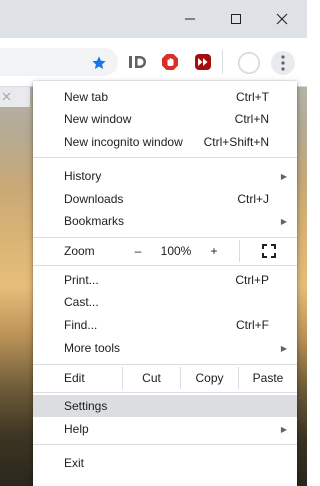  I want to click on menu-item-more-tools: More tools ▶, so click(165, 348).